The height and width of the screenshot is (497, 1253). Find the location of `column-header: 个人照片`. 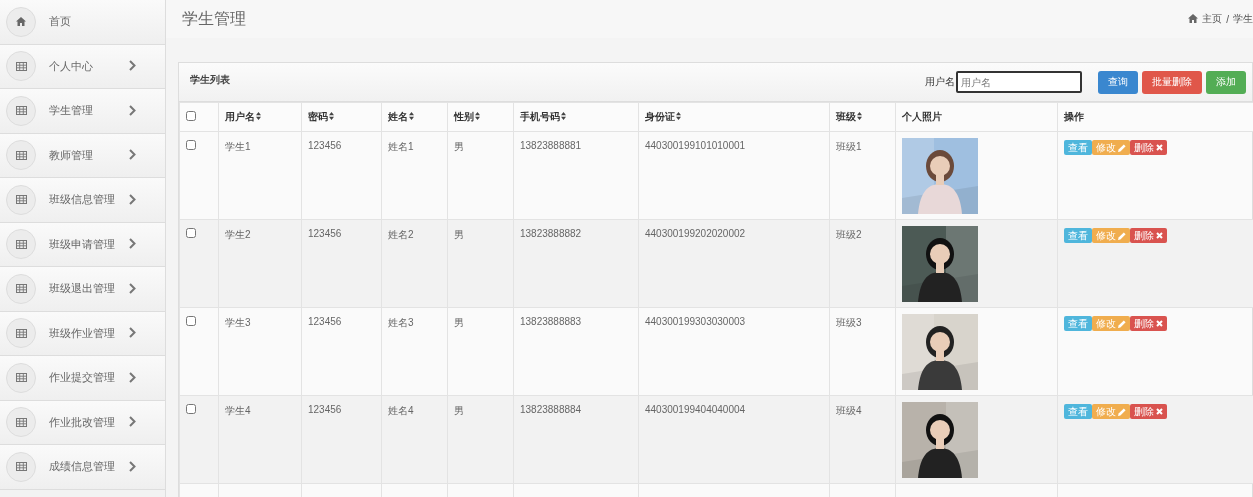

column-header: 个人照片 is located at coordinates (976, 117).